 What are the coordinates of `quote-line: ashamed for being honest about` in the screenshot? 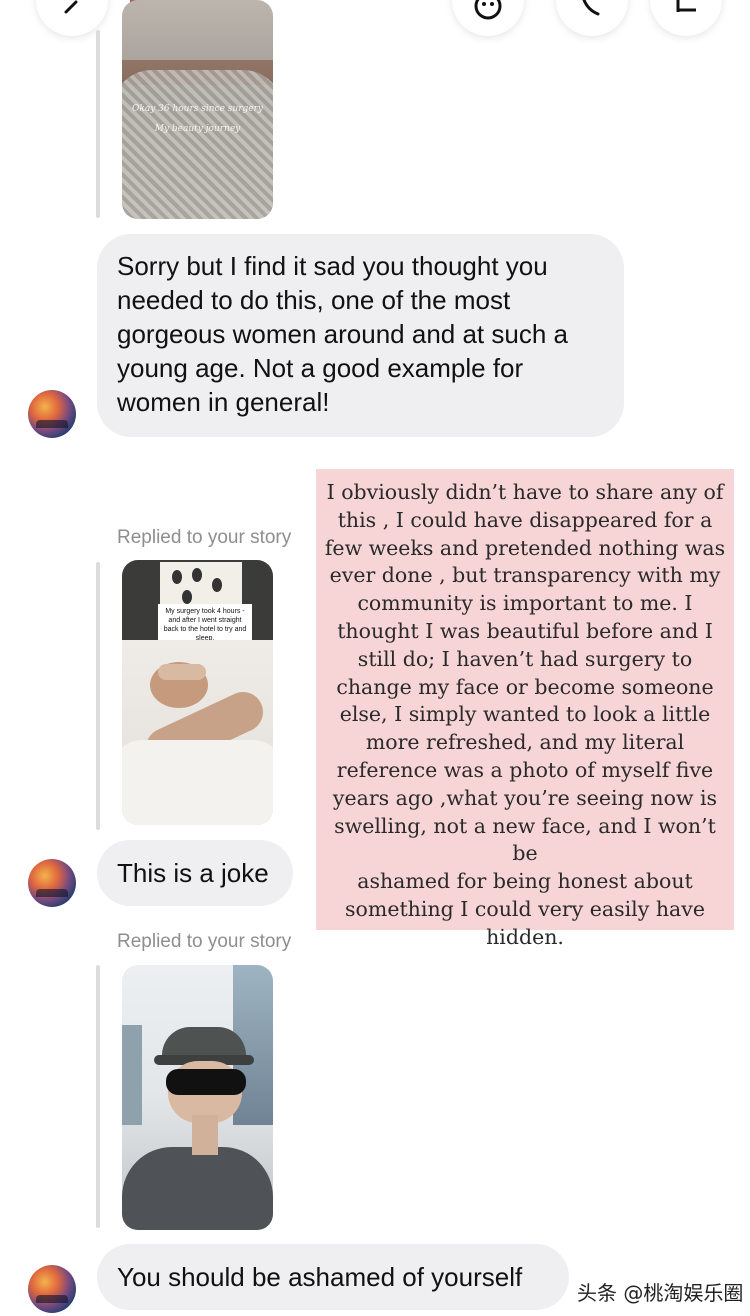 It's located at (525, 881).